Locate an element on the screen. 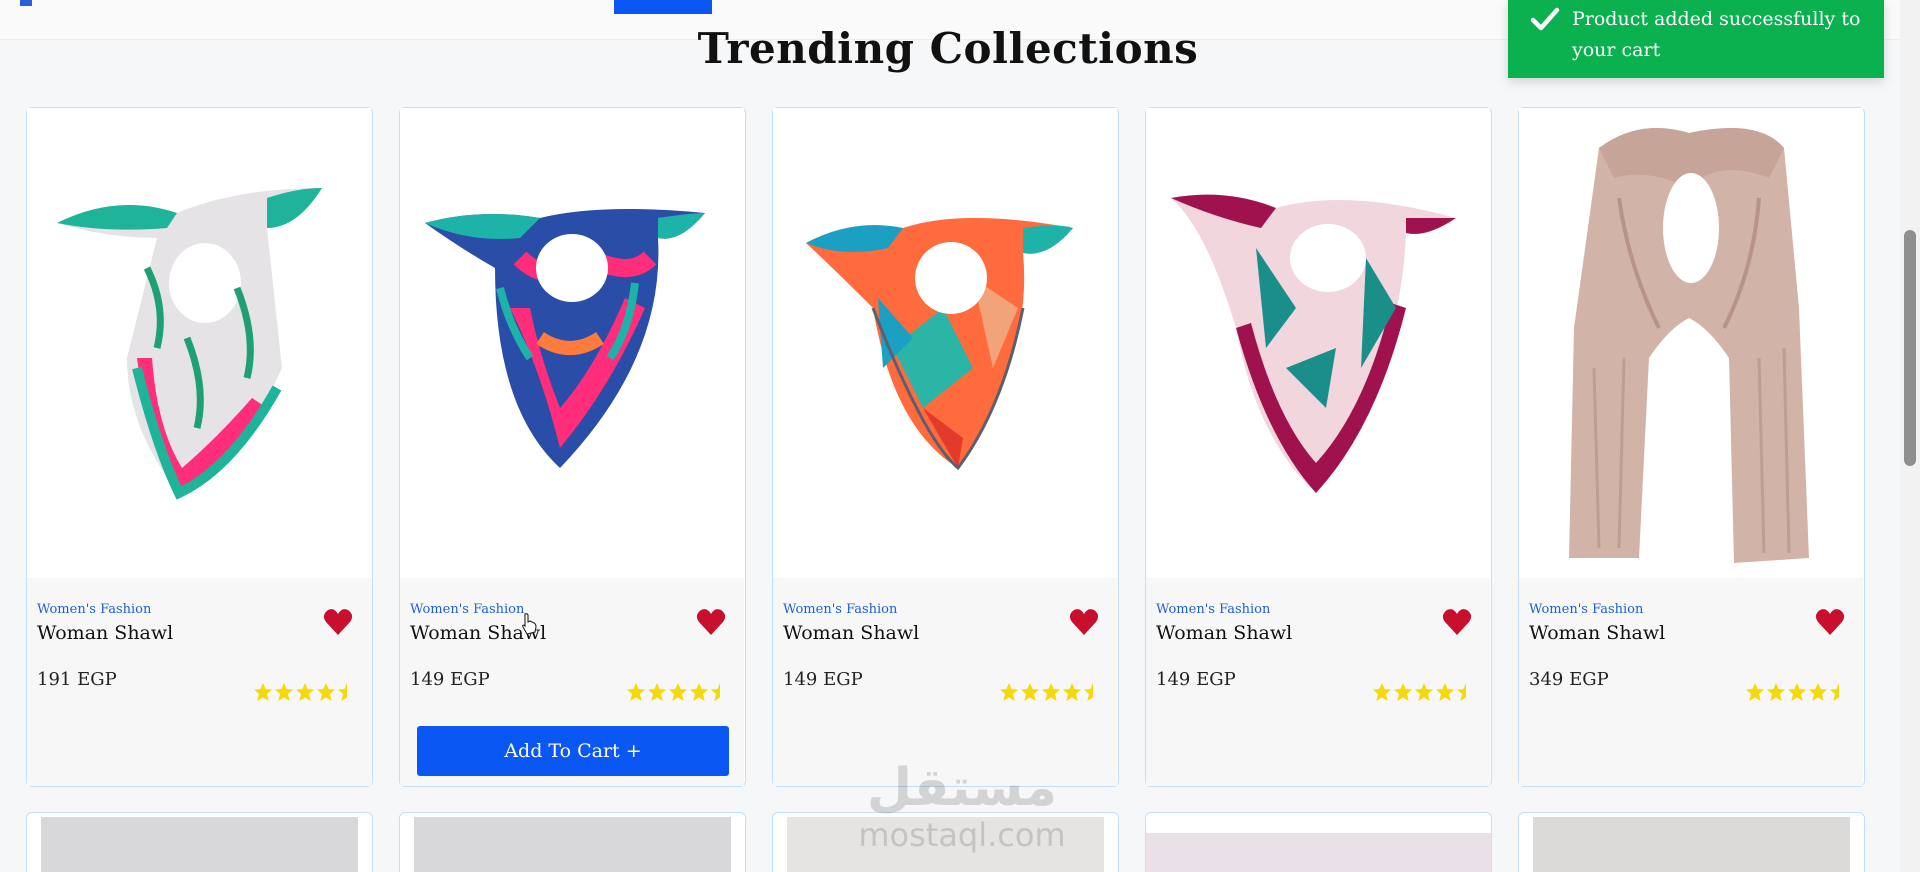 Image resolution: width=1920 pixels, height=872 pixels. scrollbar-thumb is located at coordinates (1910, 348).